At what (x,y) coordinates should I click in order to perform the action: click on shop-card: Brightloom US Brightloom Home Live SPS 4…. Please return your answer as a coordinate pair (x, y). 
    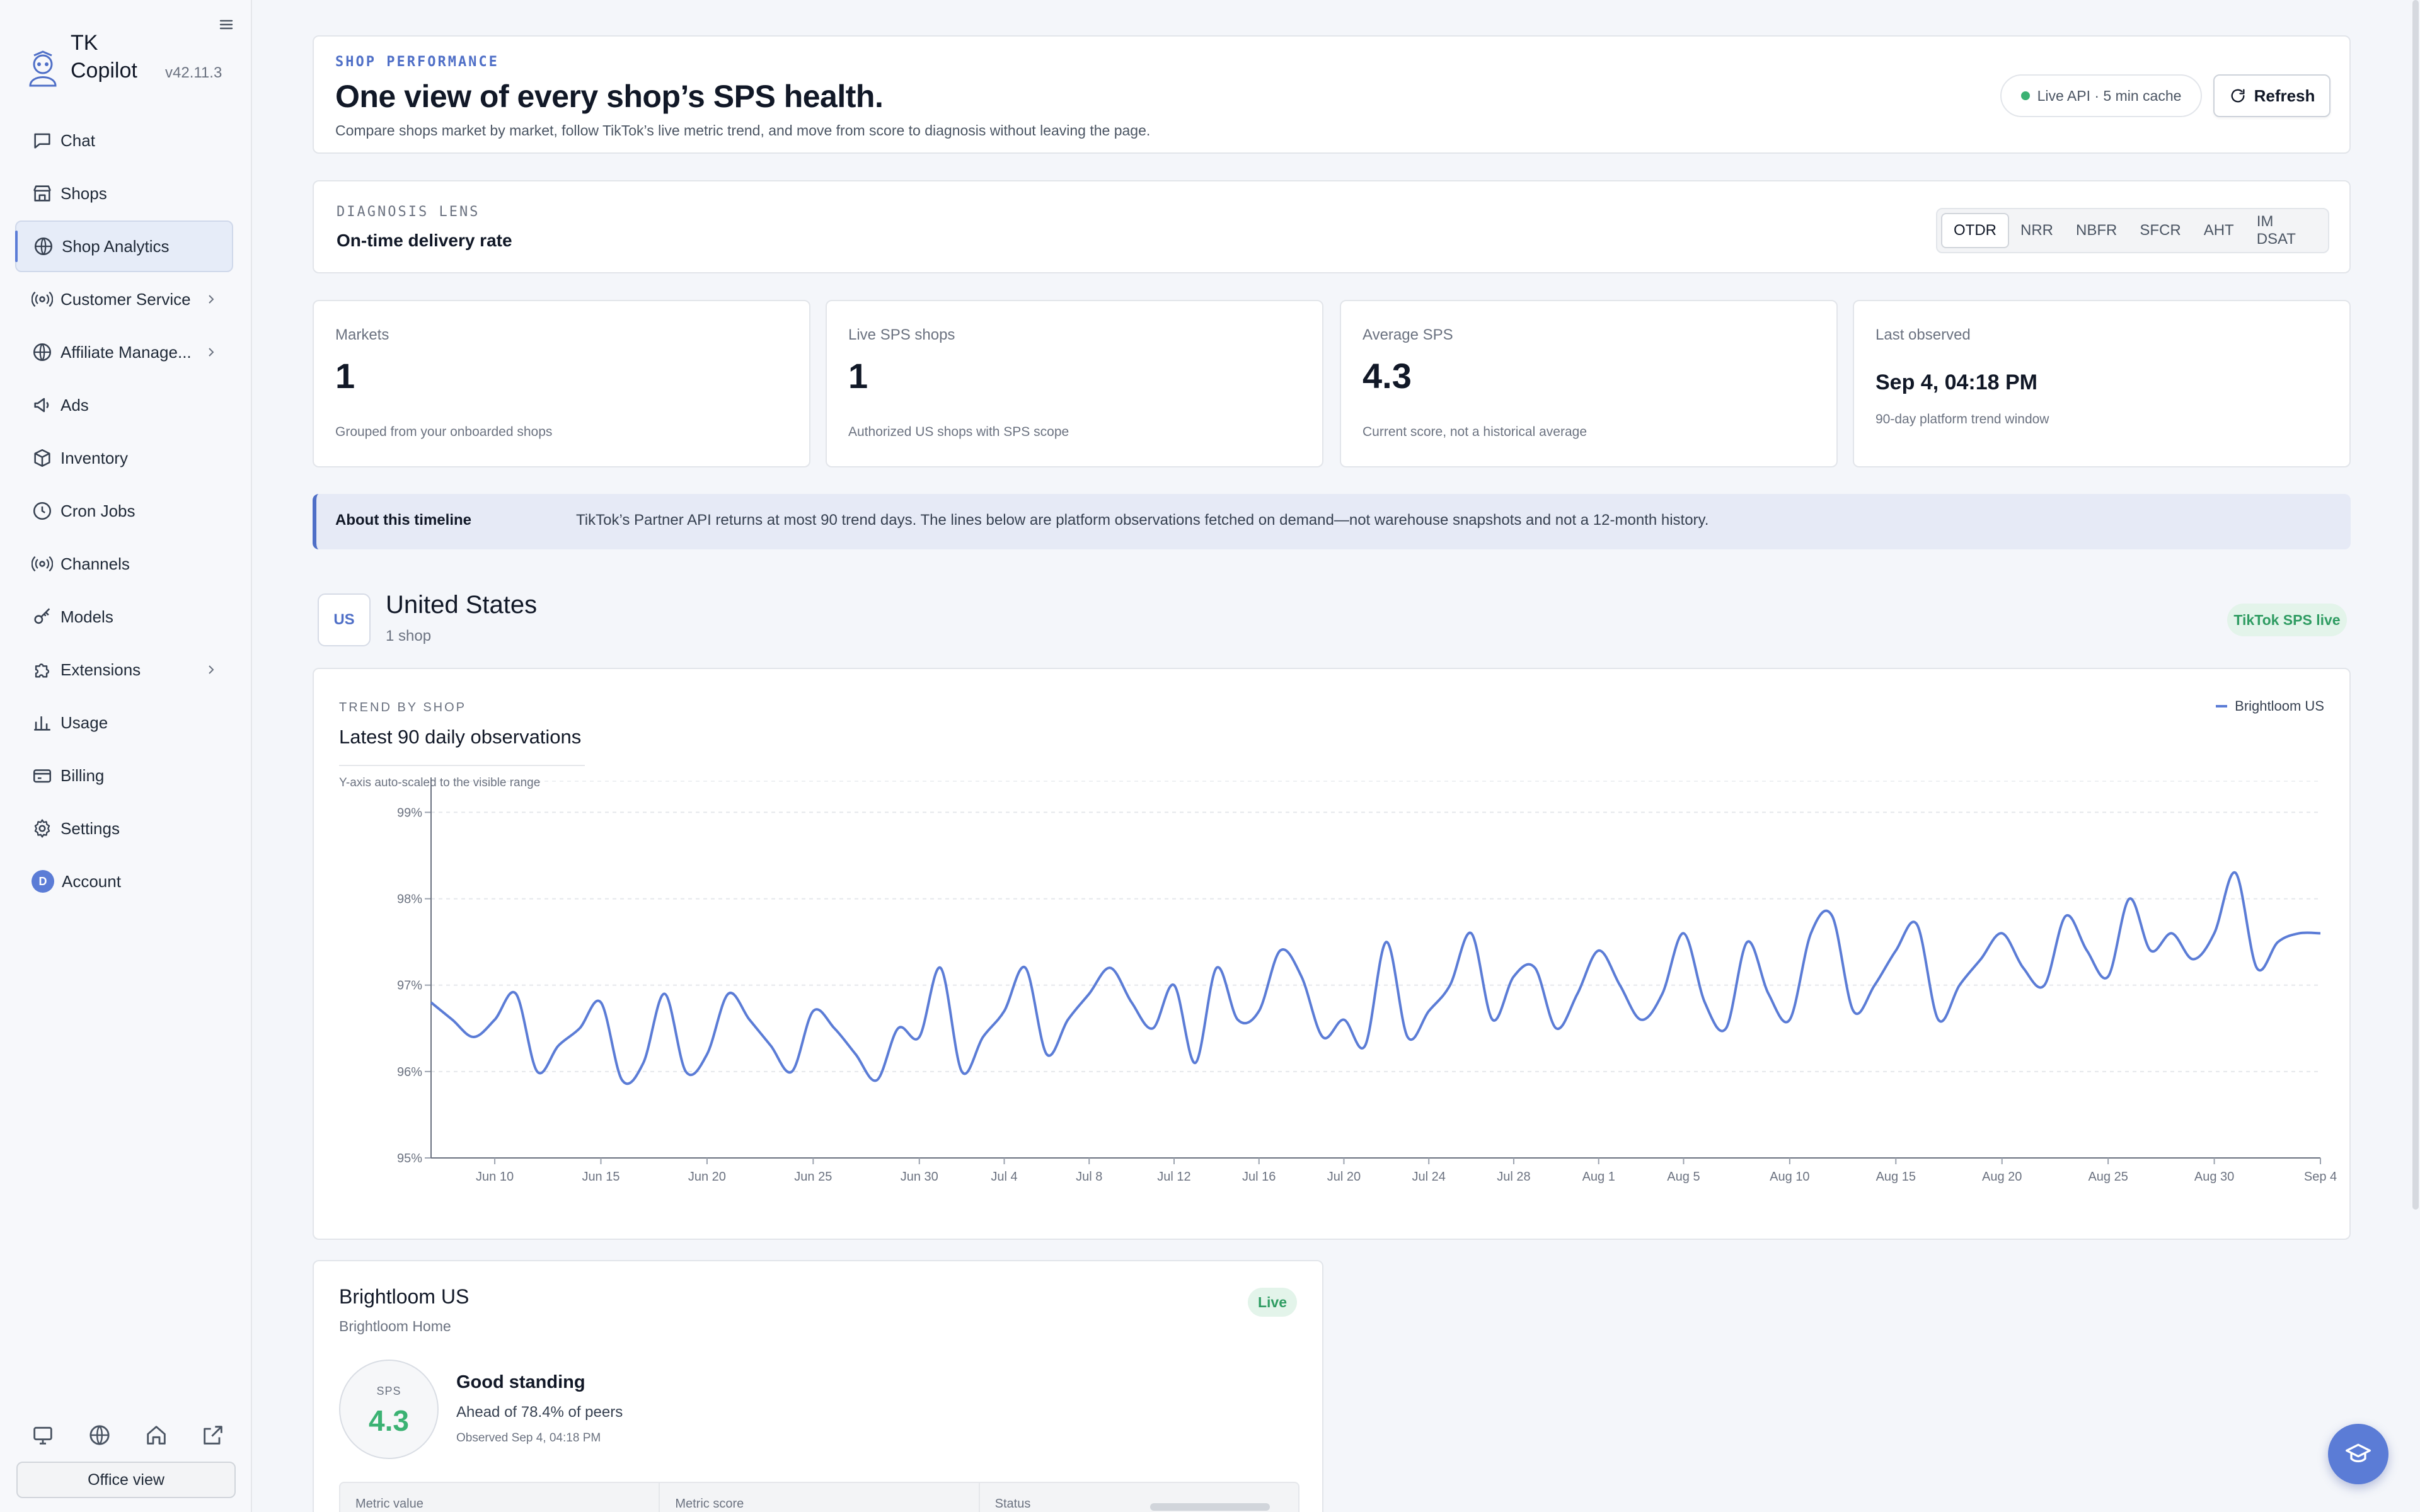
    Looking at the image, I should click on (818, 1386).